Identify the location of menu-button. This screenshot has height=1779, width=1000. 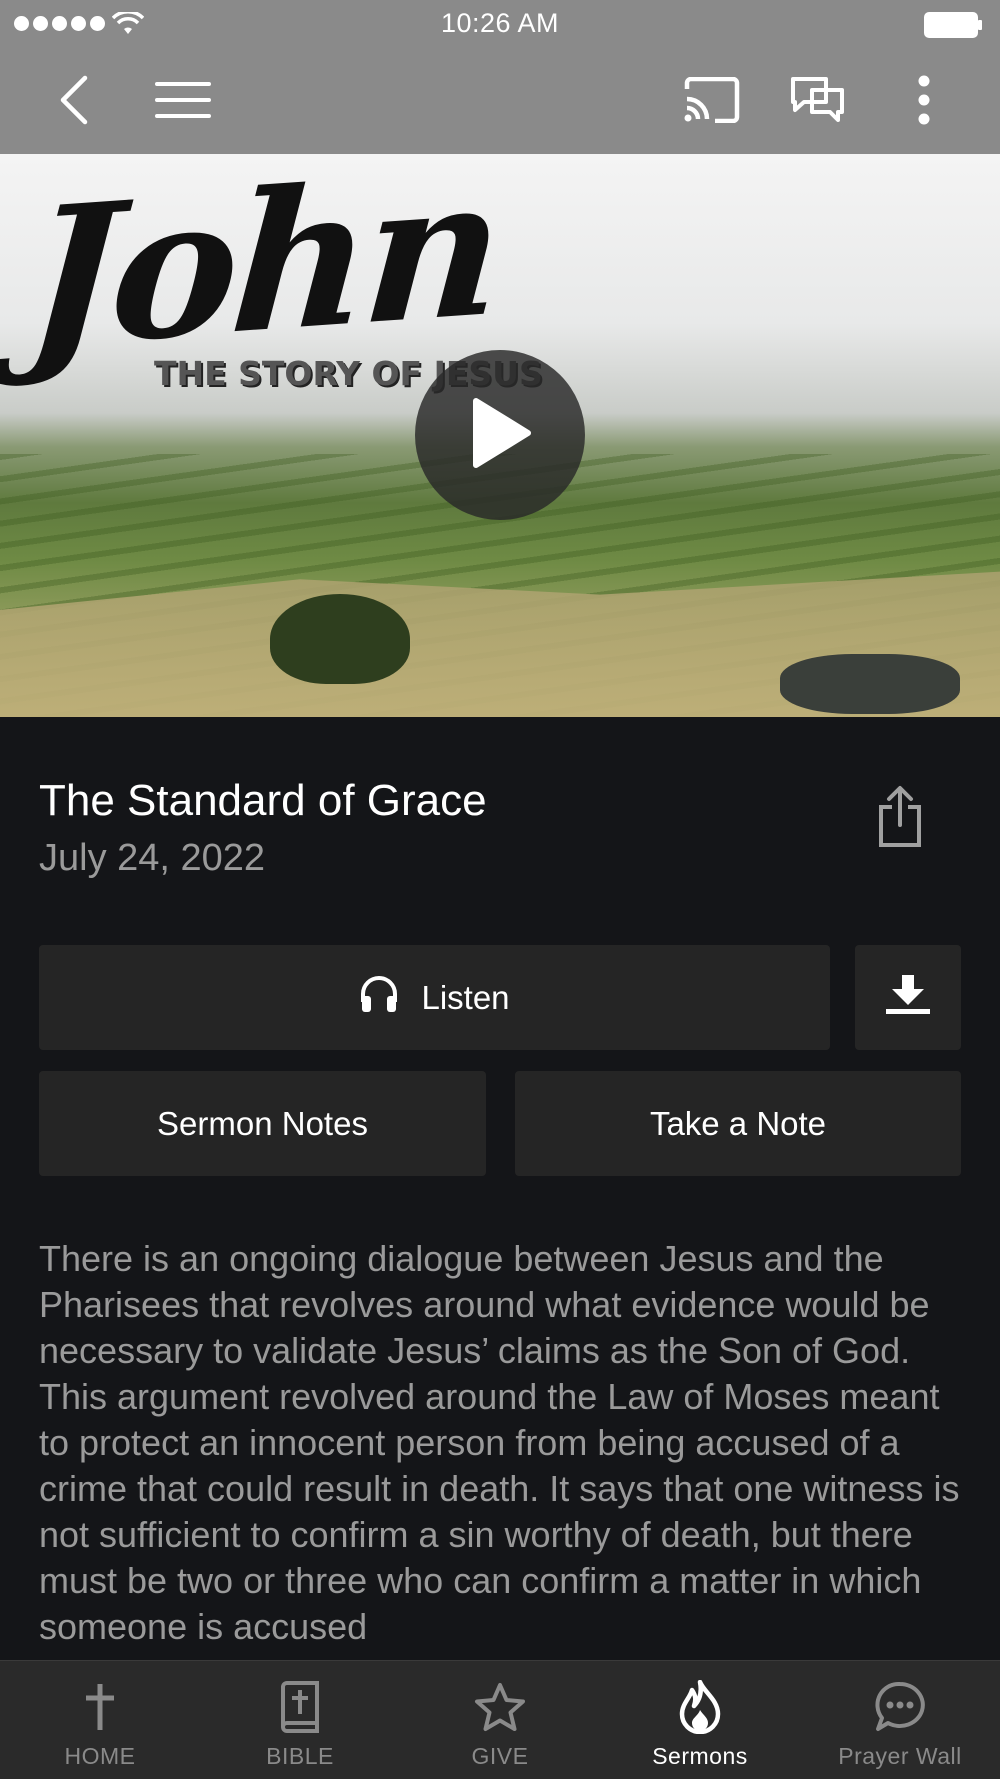
(183, 102).